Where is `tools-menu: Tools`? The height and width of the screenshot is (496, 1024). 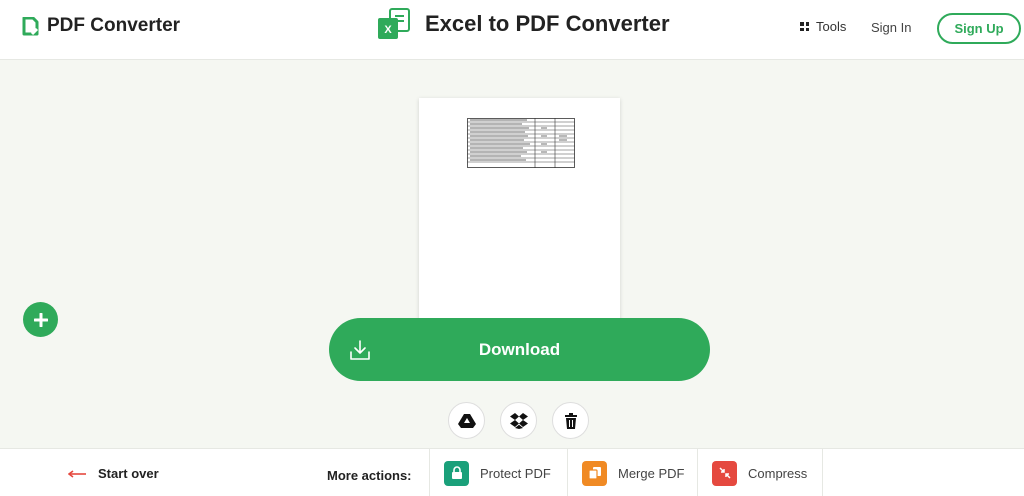 tools-menu: Tools is located at coordinates (823, 26).